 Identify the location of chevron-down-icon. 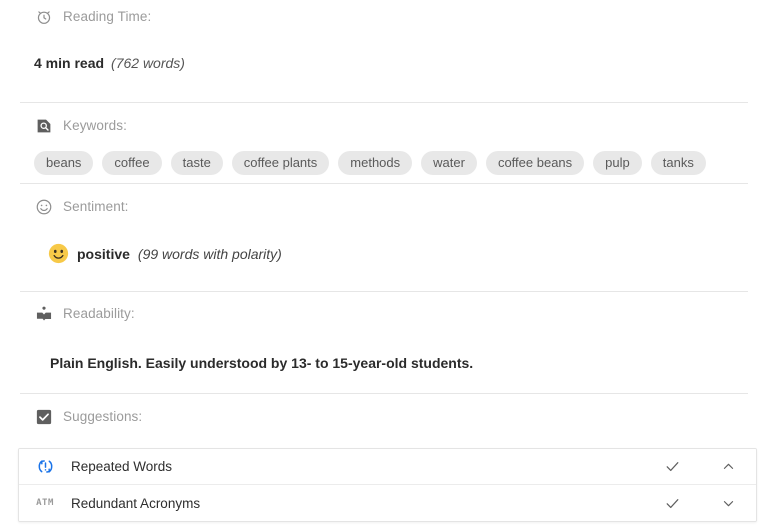
(728, 503).